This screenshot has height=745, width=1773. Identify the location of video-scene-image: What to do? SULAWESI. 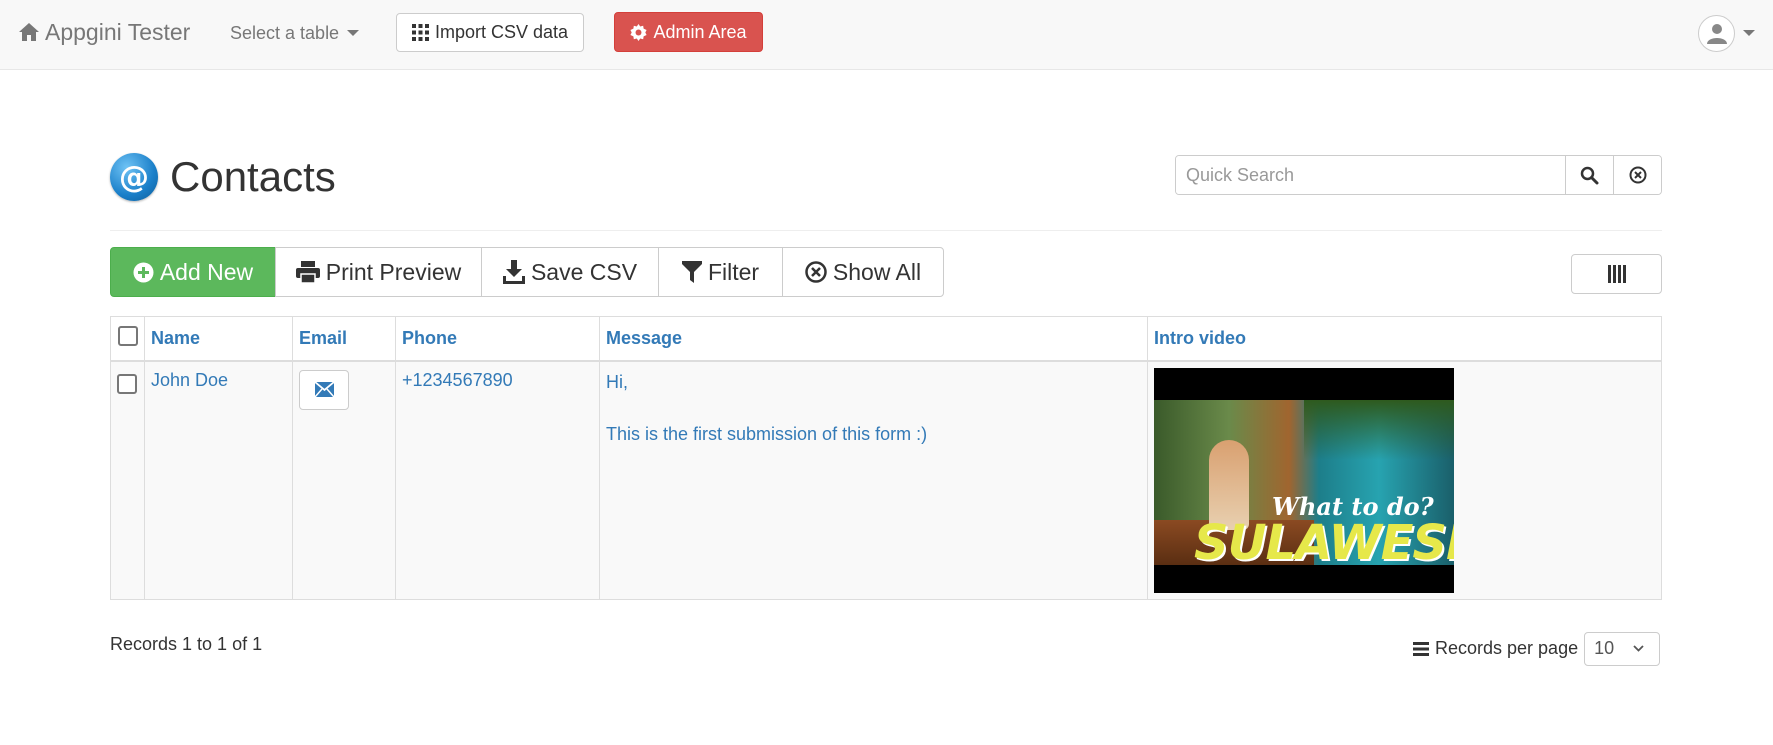
(1304, 485).